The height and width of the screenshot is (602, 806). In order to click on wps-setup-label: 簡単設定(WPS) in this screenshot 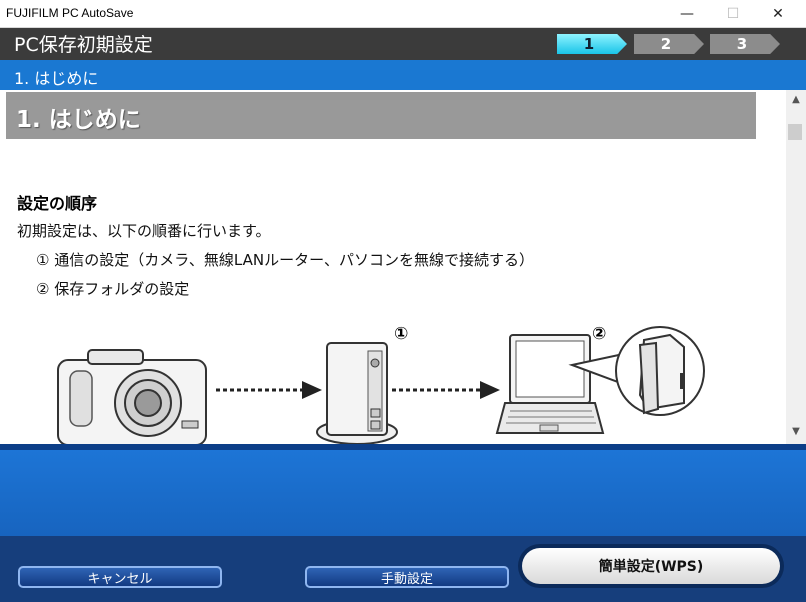, I will do `click(651, 566)`.